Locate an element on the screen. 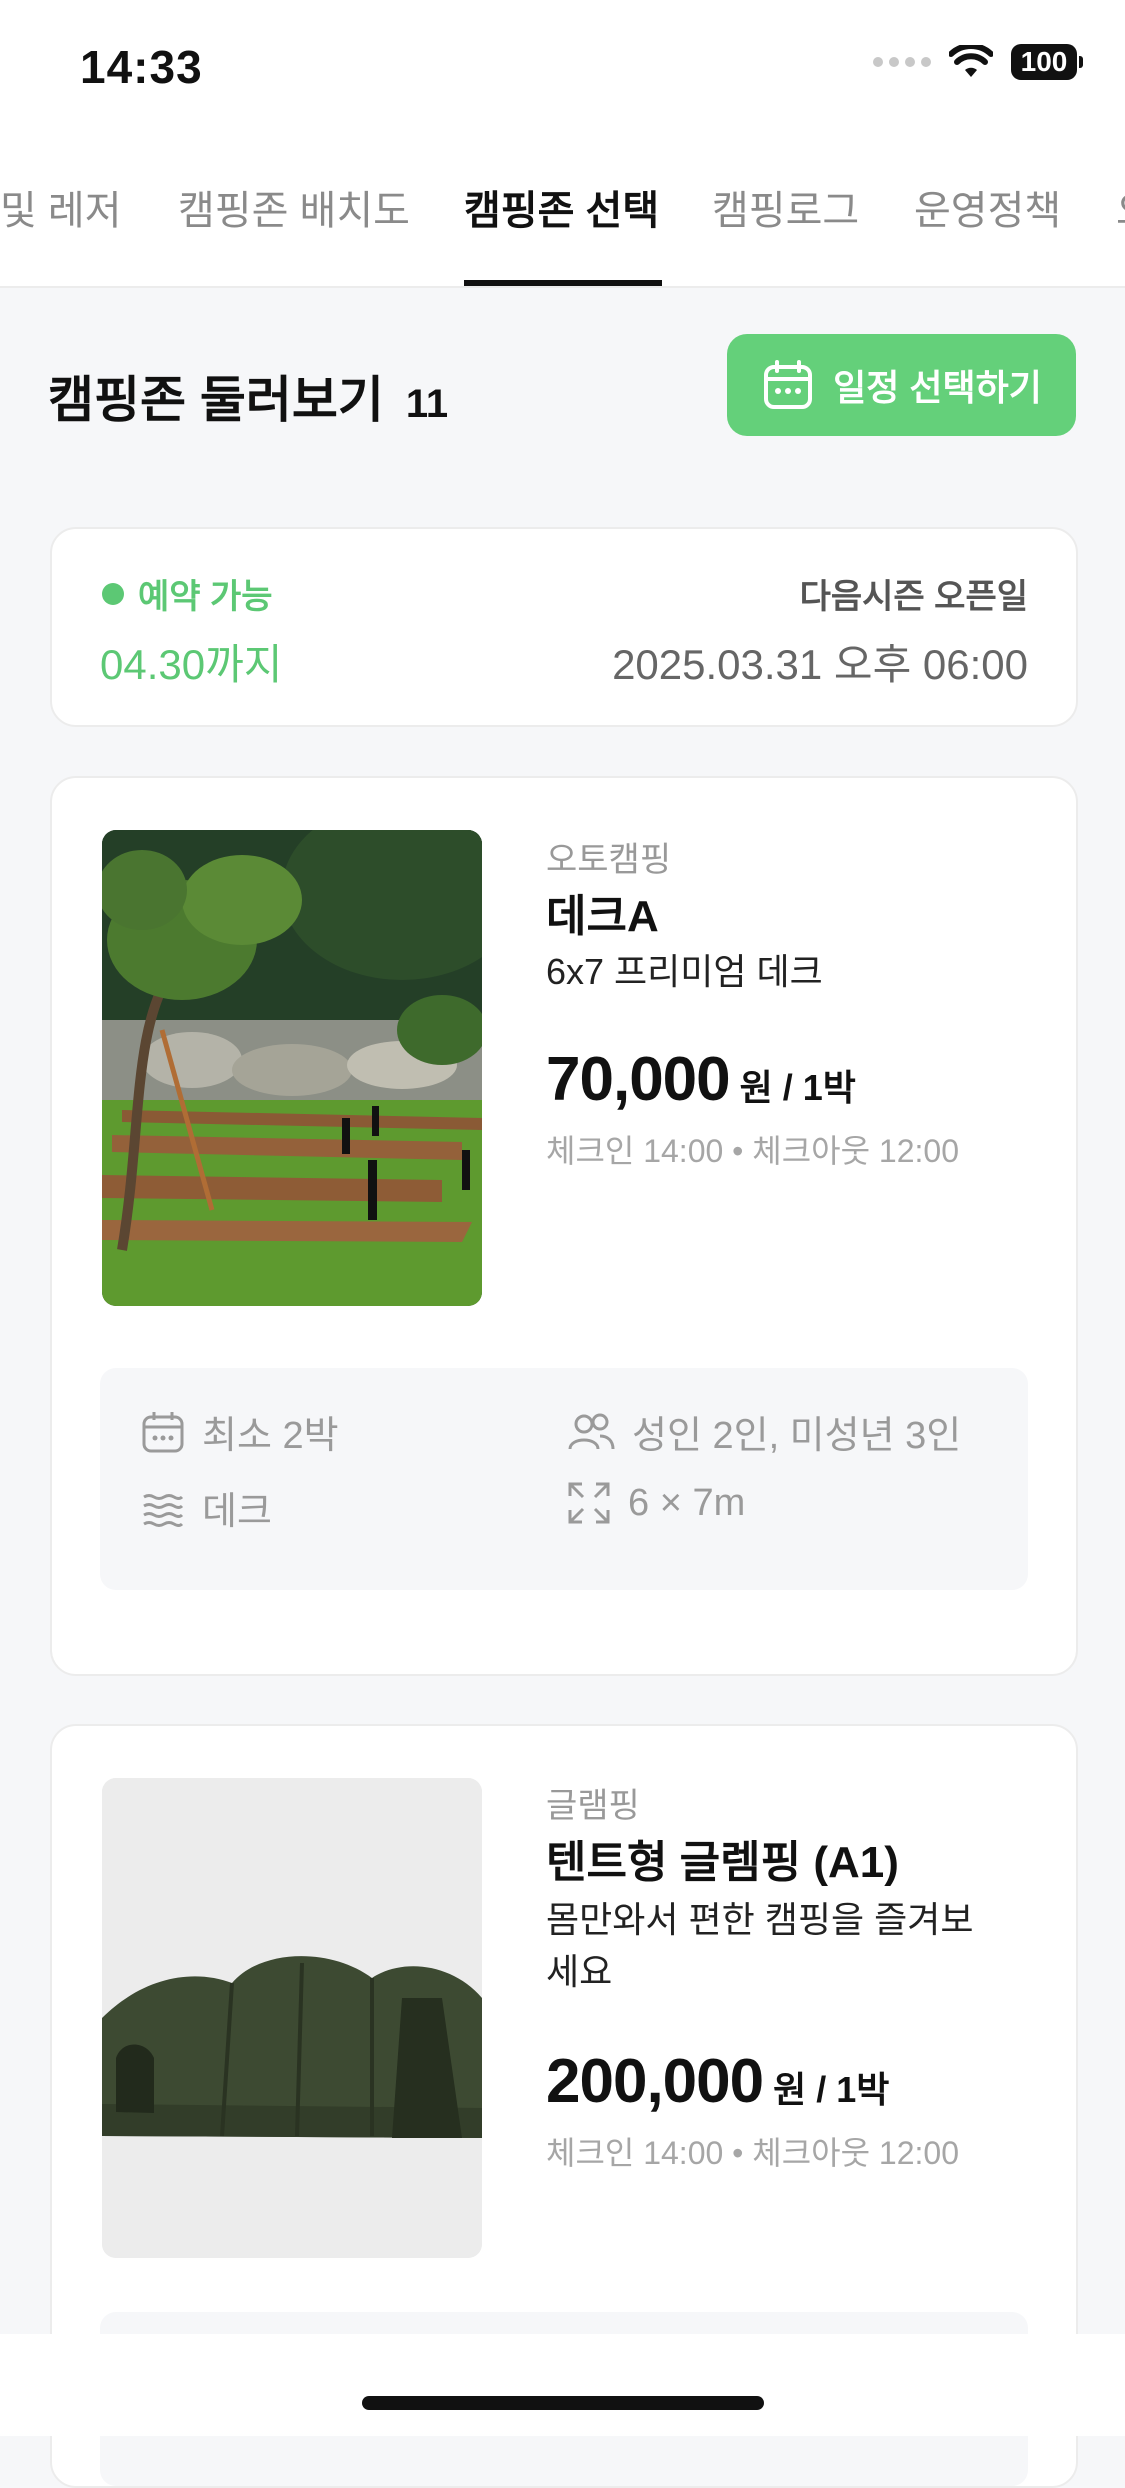 The width and height of the screenshot is (1125, 2488). section-title: 캠핑존 둘러보기 11 is located at coordinates (248, 396).